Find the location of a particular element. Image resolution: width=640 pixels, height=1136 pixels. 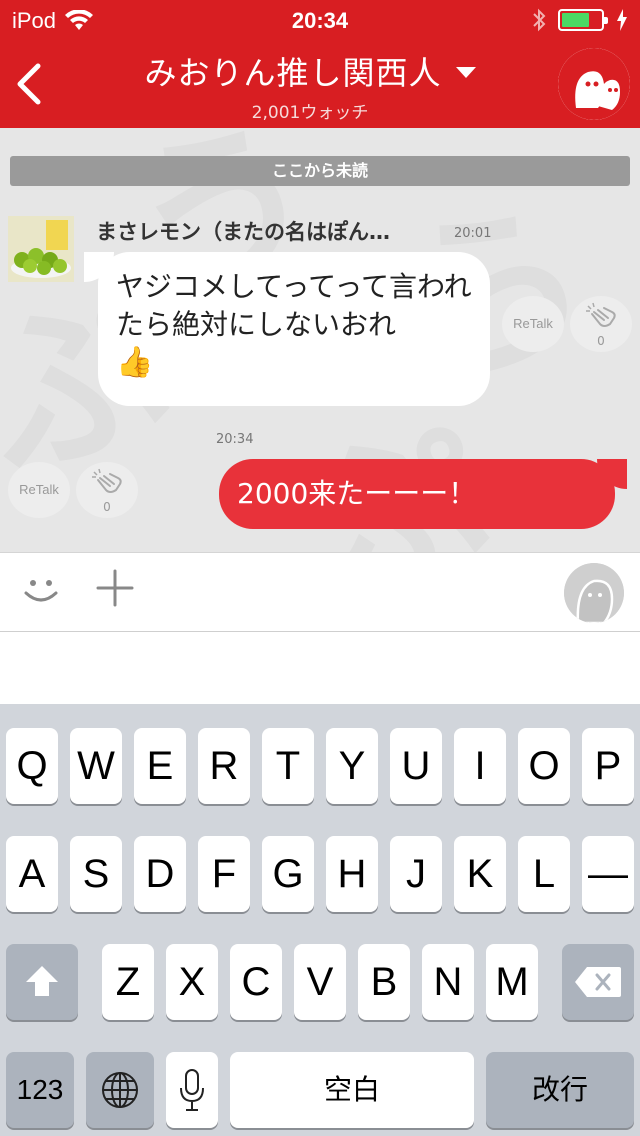

shift-arrow-icon is located at coordinates (42, 981).